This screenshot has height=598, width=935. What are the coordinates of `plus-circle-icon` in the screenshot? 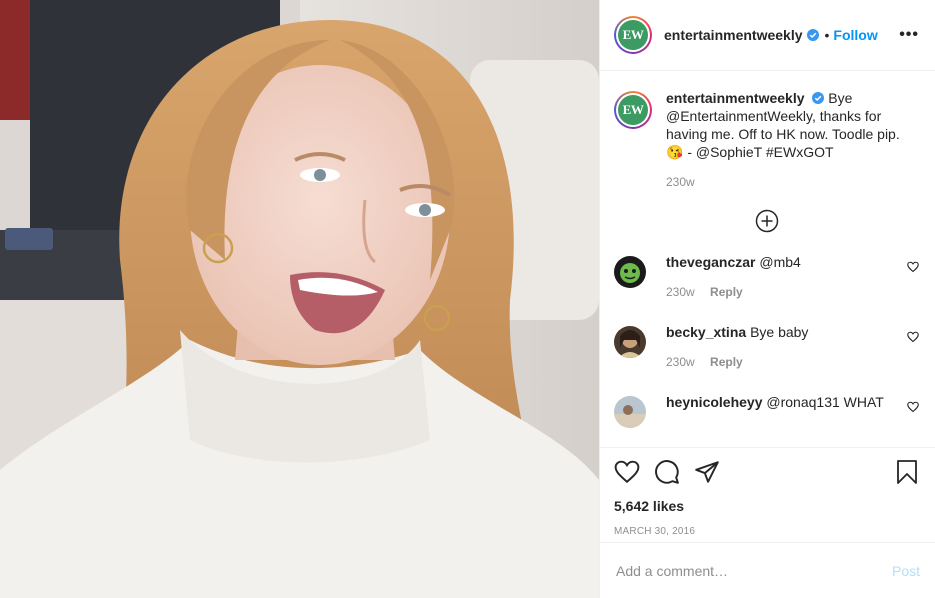 It's located at (767, 221).